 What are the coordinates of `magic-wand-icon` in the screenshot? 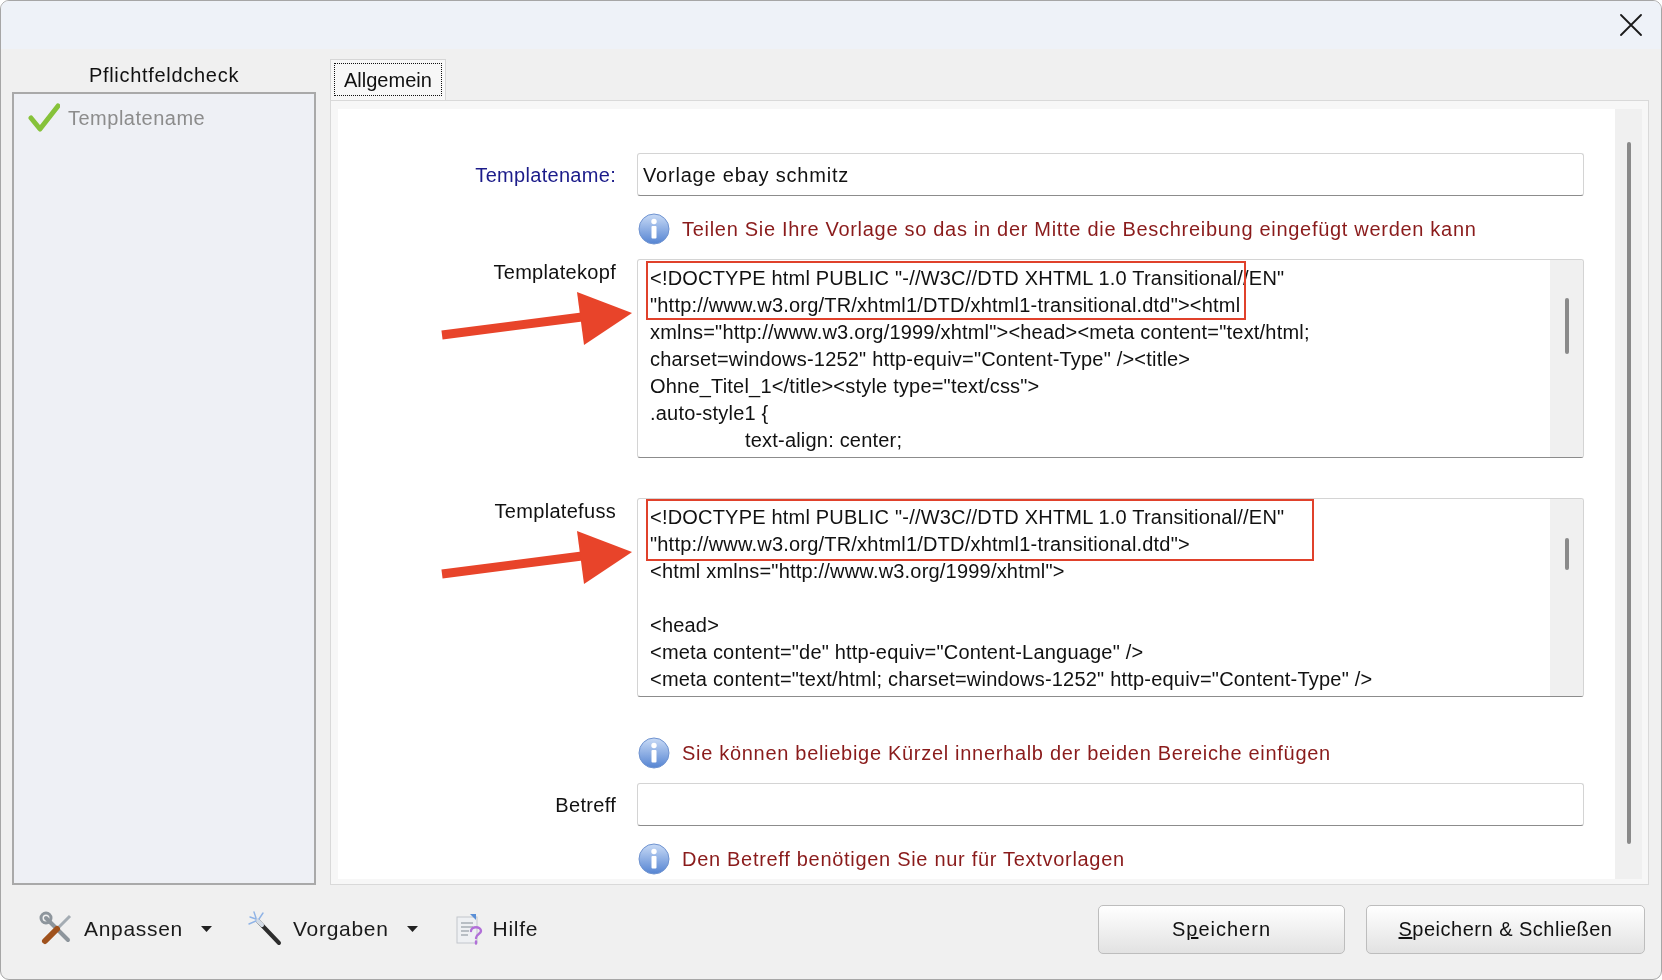 It's located at (266, 929).